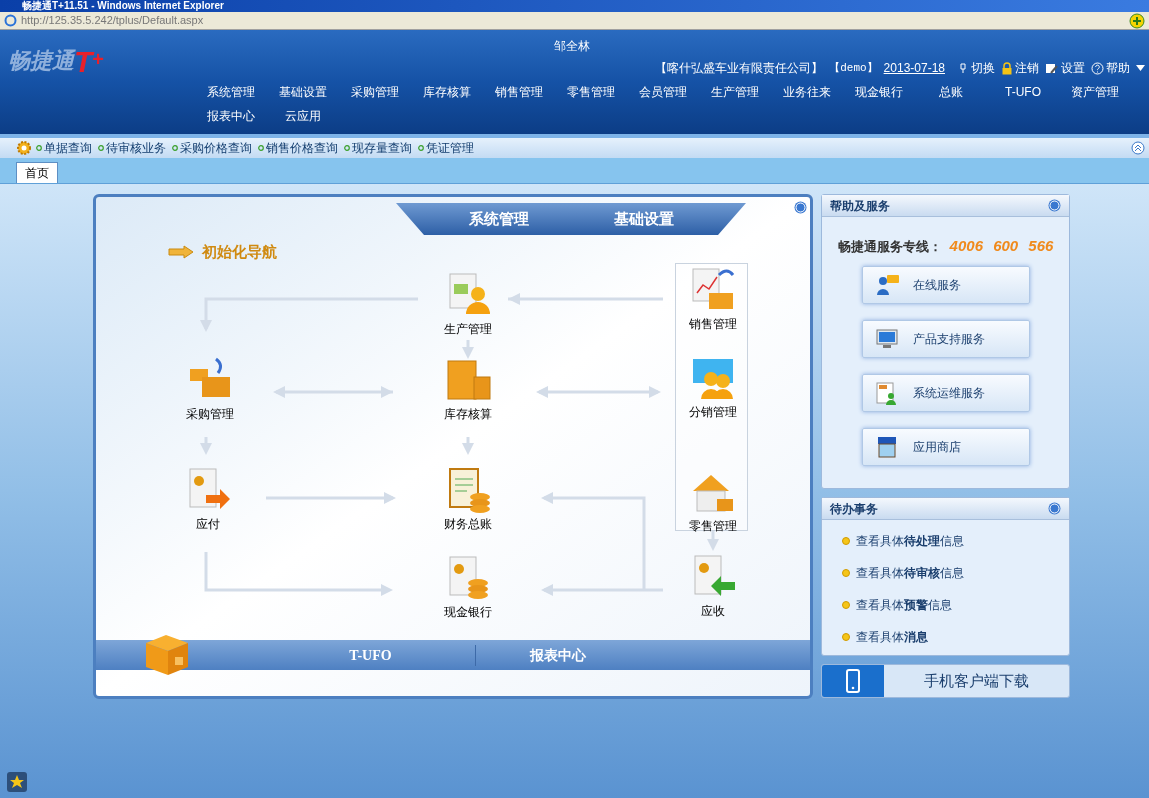 This screenshot has height=798, width=1149. What do you see at coordinates (713, 500) in the screenshot?
I see `module-node: 零售管理` at bounding box center [713, 500].